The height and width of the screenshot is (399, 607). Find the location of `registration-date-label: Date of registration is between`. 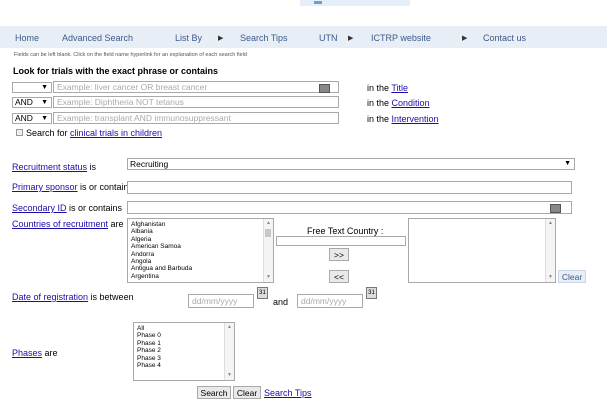

registration-date-label: Date of registration is between is located at coordinates (73, 297).